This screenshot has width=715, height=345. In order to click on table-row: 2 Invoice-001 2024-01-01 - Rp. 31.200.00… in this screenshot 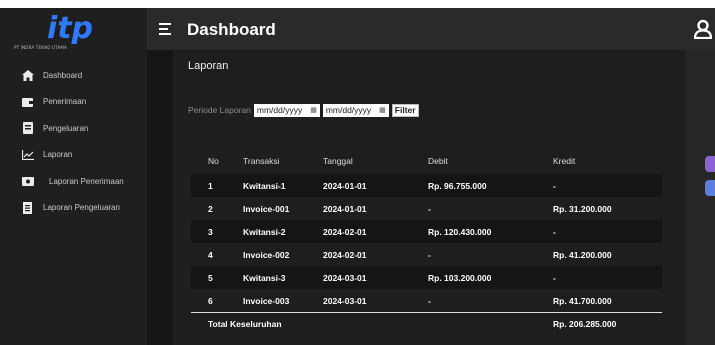, I will do `click(426, 208)`.